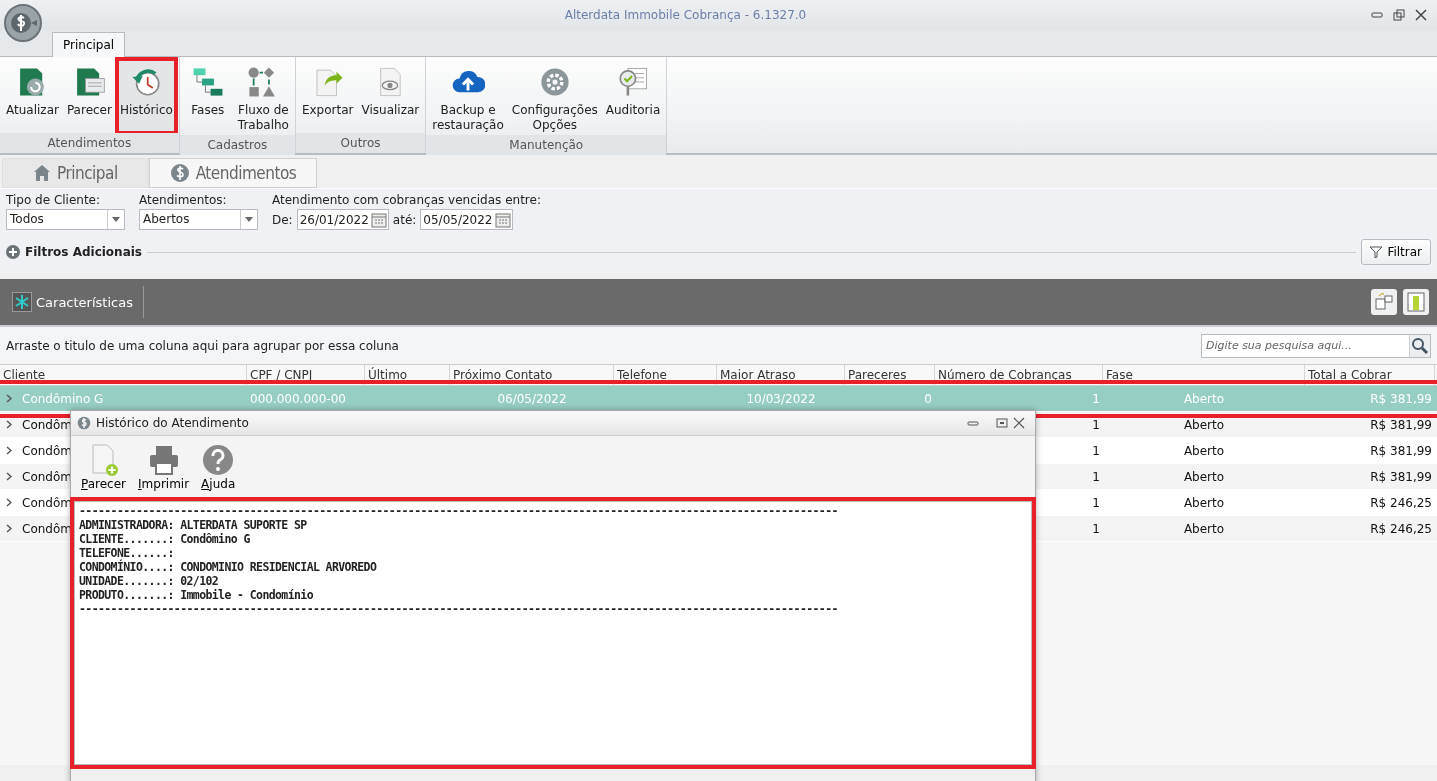 The image size is (1437, 781). What do you see at coordinates (196, 595) in the screenshot?
I see `history-line: PRODUTO.......: Immobile - Condomínio` at bounding box center [196, 595].